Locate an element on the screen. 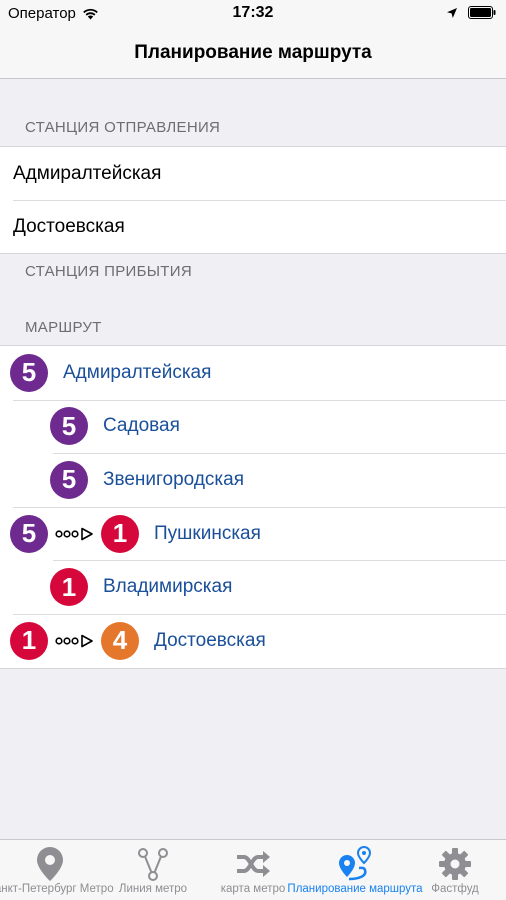 The width and height of the screenshot is (506, 900). map-pin-icon is located at coordinates (50, 864).